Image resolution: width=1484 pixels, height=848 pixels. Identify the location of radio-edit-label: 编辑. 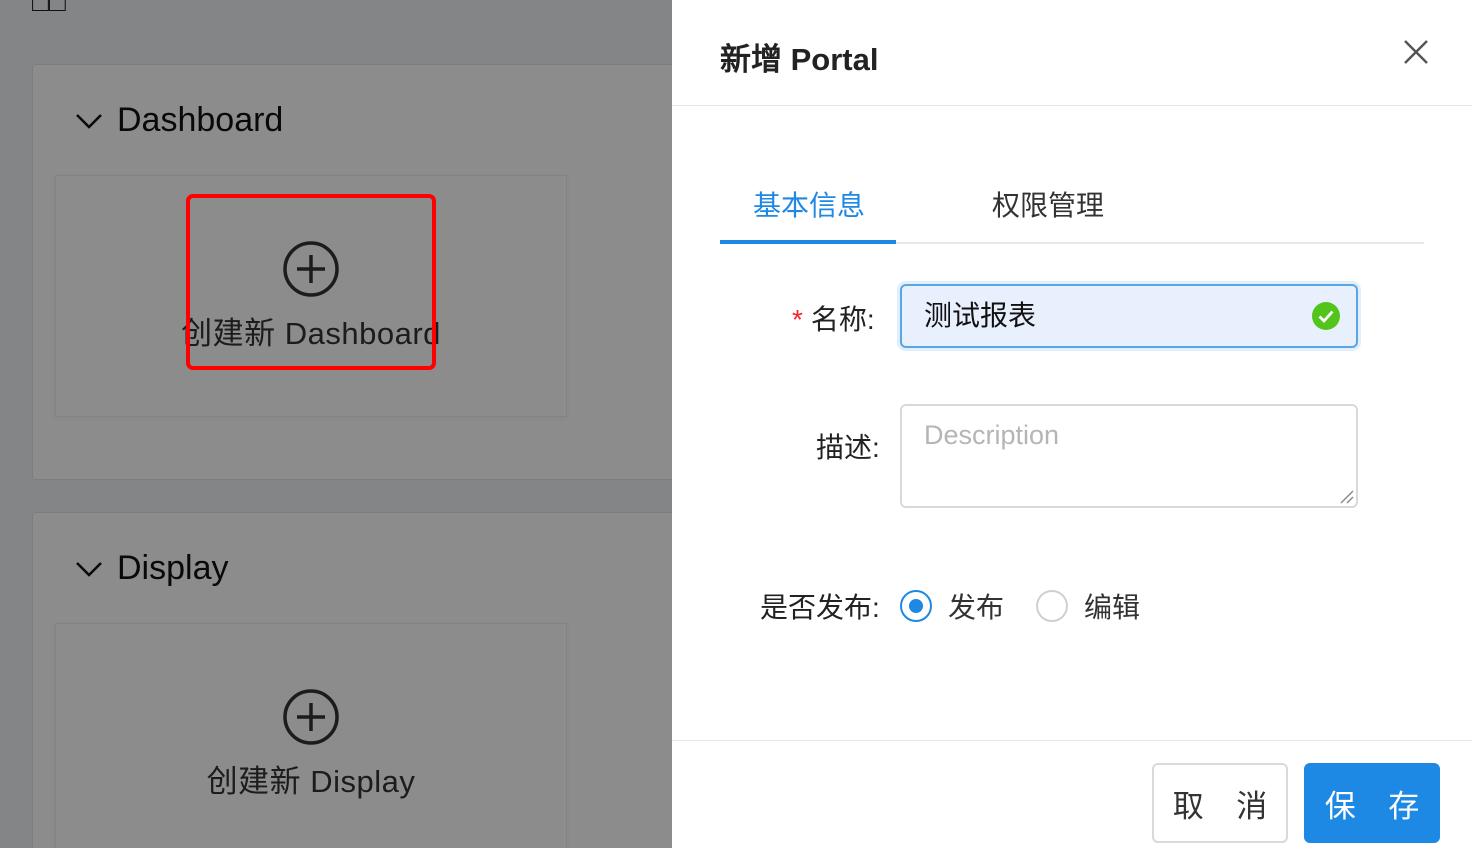
(1112, 606).